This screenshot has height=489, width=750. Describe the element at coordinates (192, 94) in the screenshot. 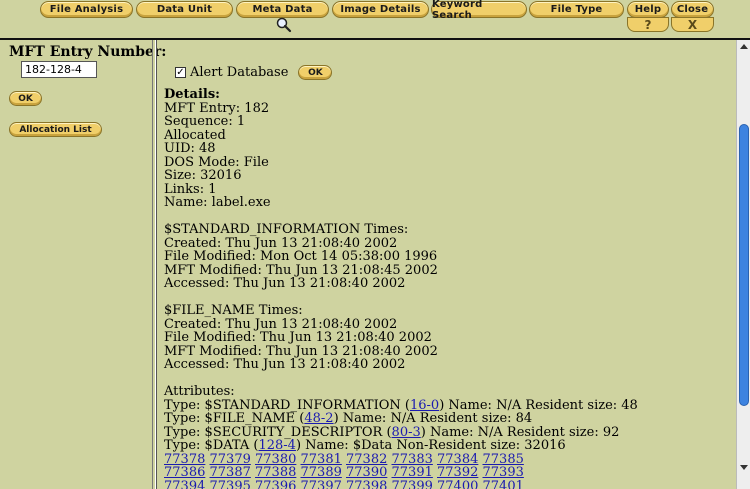

I see `details-heading: Details:` at that location.